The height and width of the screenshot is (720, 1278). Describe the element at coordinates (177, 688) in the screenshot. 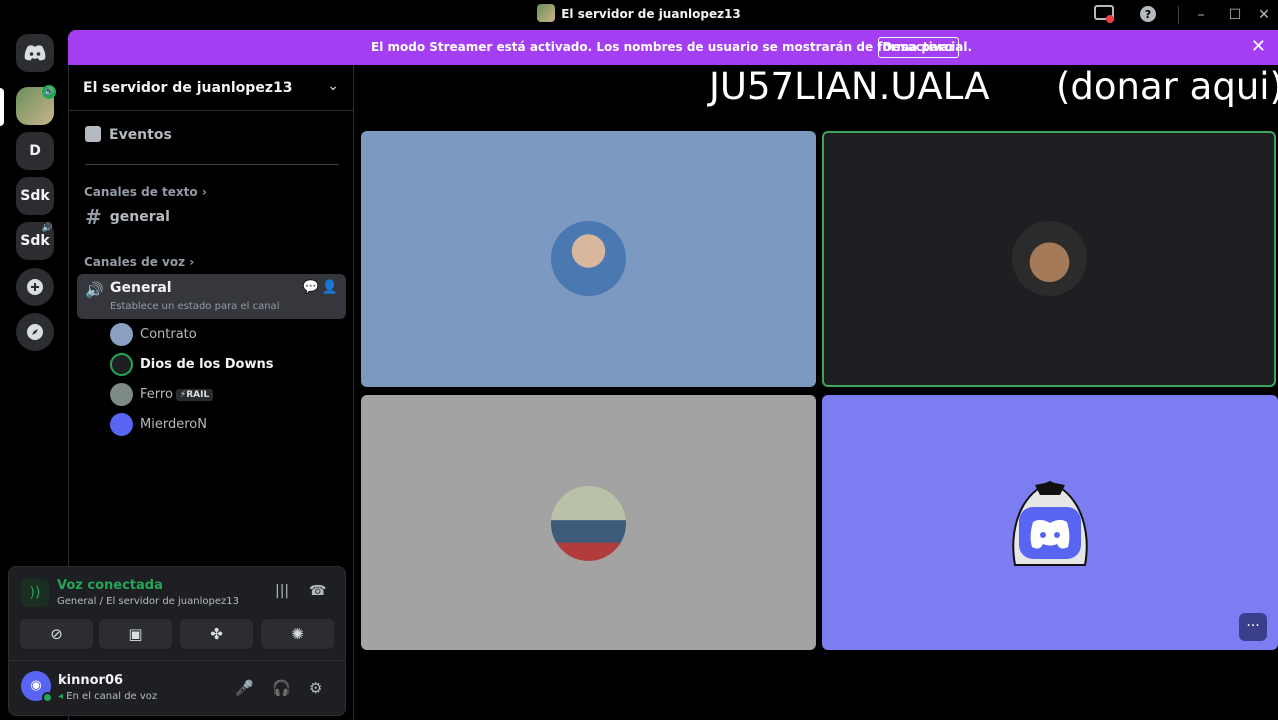

I see `user-bar: ◉ kinnor06 ◂ En el canal de voz 🎤 🎧 ⚙` at that location.